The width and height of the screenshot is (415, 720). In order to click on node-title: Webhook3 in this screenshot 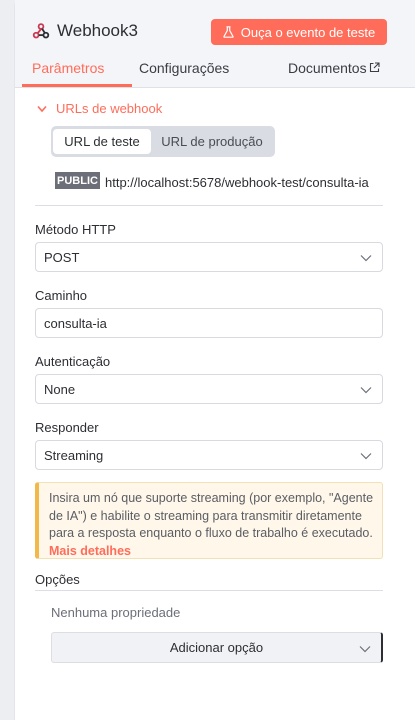, I will do `click(97, 31)`.